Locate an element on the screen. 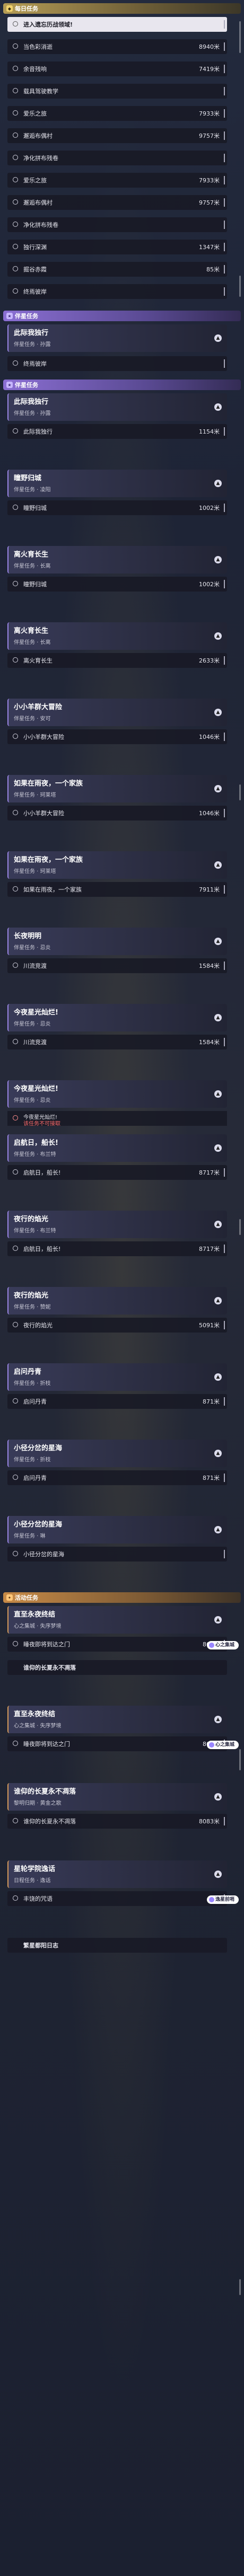  quest-card: 小径分岔的星海 伴星任务 · 琳 ▲ is located at coordinates (117, 1529).